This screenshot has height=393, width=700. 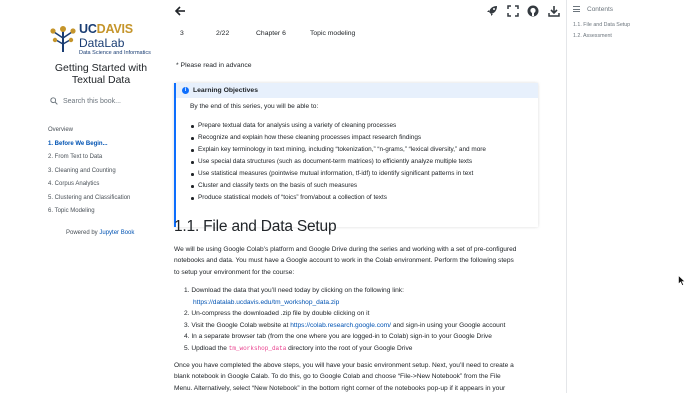 What do you see at coordinates (492, 11) in the screenshot?
I see `rocket-icon` at bounding box center [492, 11].